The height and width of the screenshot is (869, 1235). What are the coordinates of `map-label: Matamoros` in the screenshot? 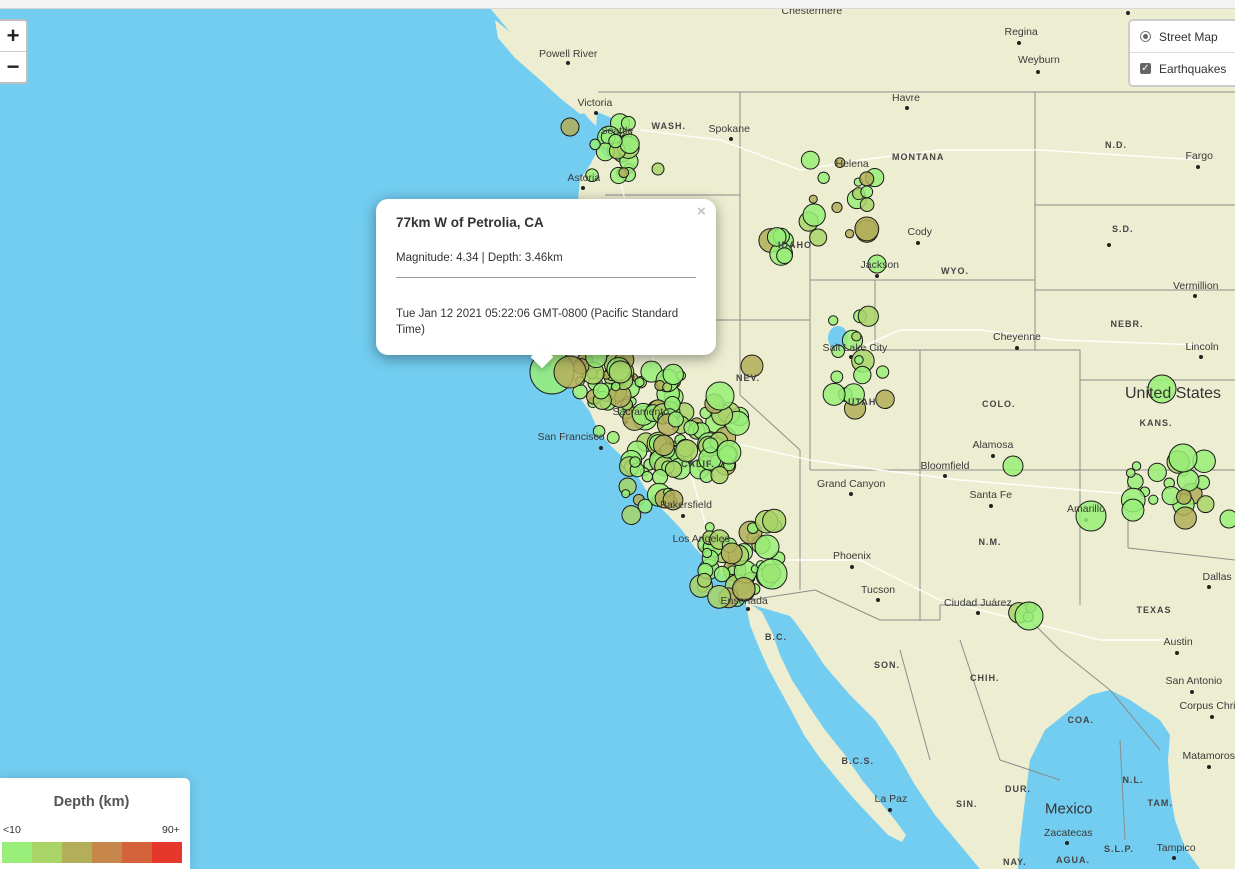 It's located at (1208, 756).